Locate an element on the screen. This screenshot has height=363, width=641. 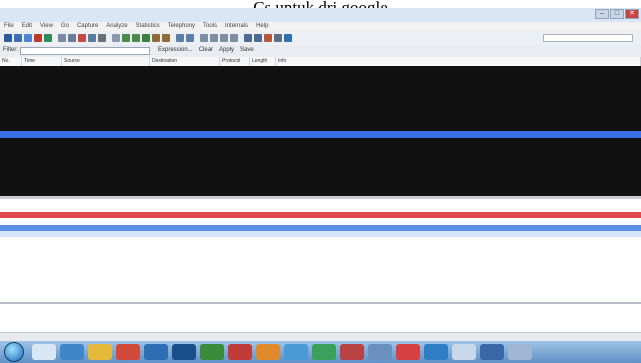
save-file-icon is located at coordinates (72, 38).